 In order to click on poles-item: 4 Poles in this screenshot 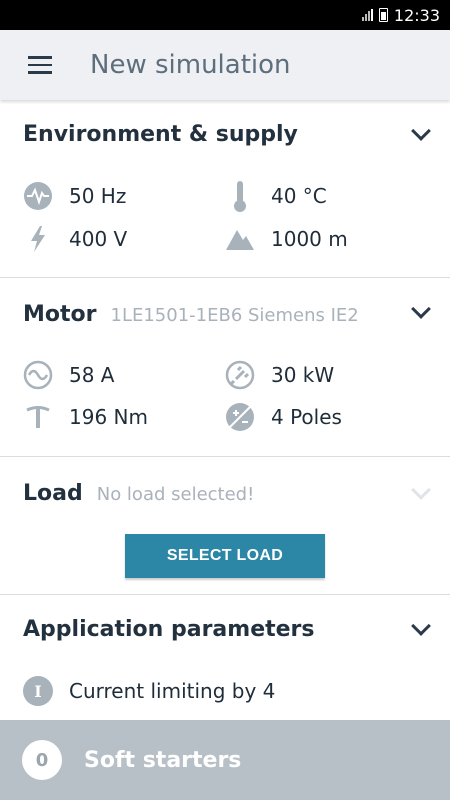, I will do `click(282, 417)`.